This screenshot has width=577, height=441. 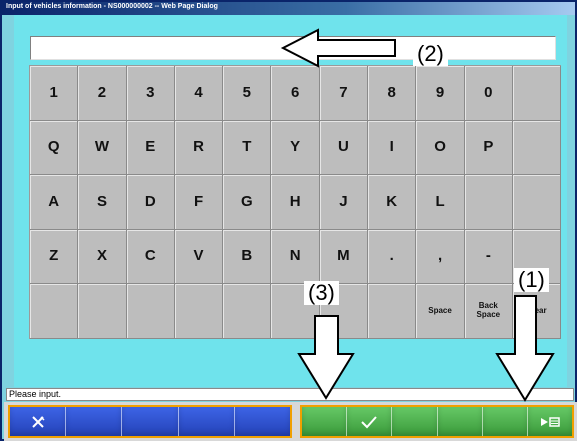 I want to click on key-5: 5, so click(x=247, y=93).